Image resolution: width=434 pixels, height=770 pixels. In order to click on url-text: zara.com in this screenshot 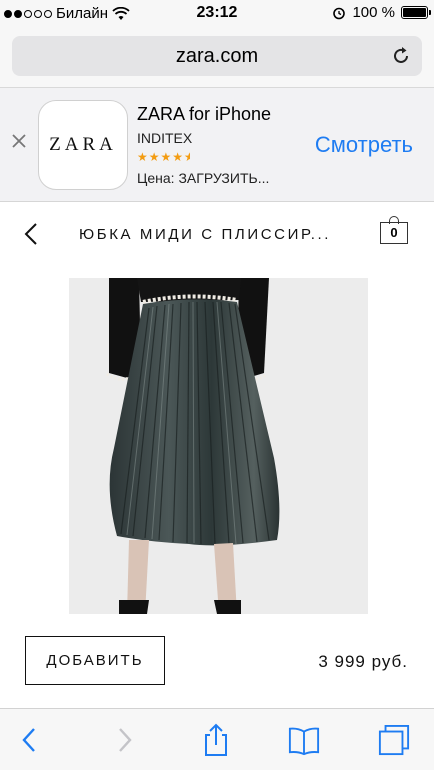, I will do `click(217, 56)`.